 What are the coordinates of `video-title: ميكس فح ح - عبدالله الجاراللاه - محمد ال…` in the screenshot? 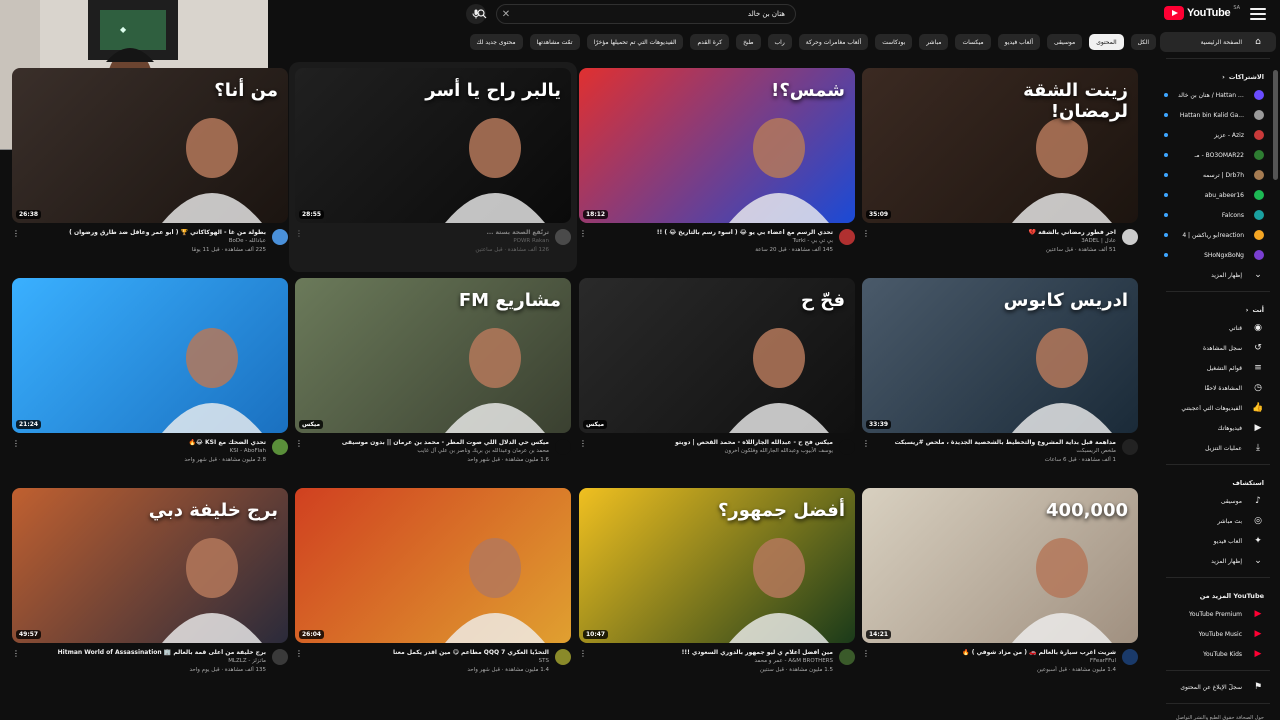 It's located at (712, 443).